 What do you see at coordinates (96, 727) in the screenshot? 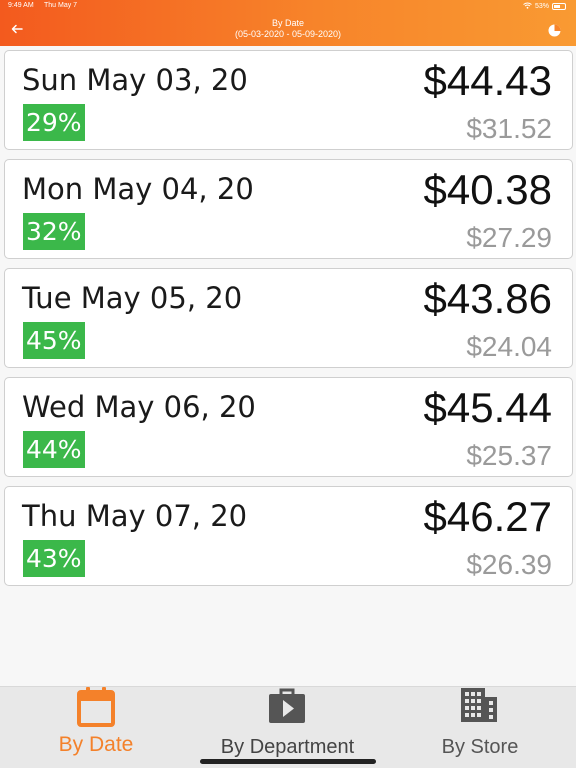
I see `tab-by-date: By Date` at bounding box center [96, 727].